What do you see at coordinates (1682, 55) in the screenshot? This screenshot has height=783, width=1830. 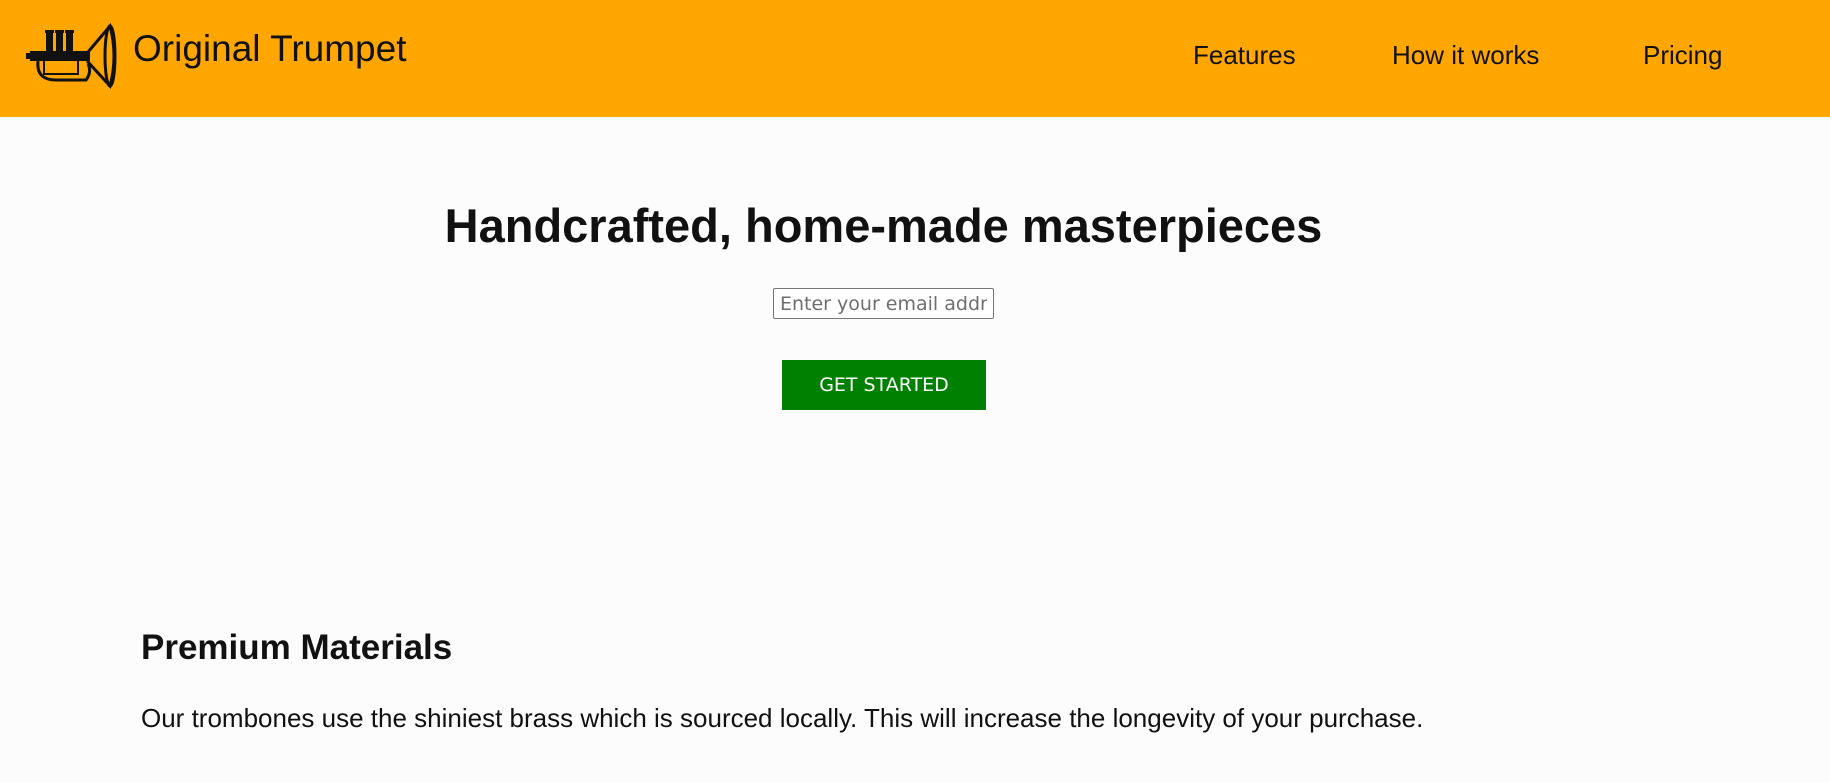 I see `nav-link-pricing: Pricing` at bounding box center [1682, 55].